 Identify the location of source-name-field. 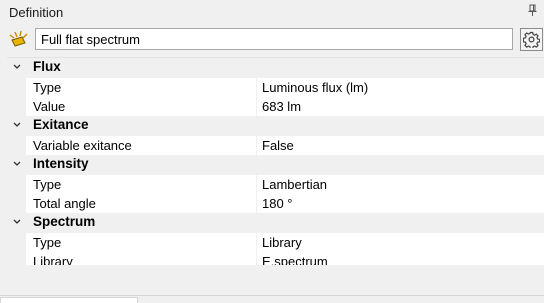
(274, 39).